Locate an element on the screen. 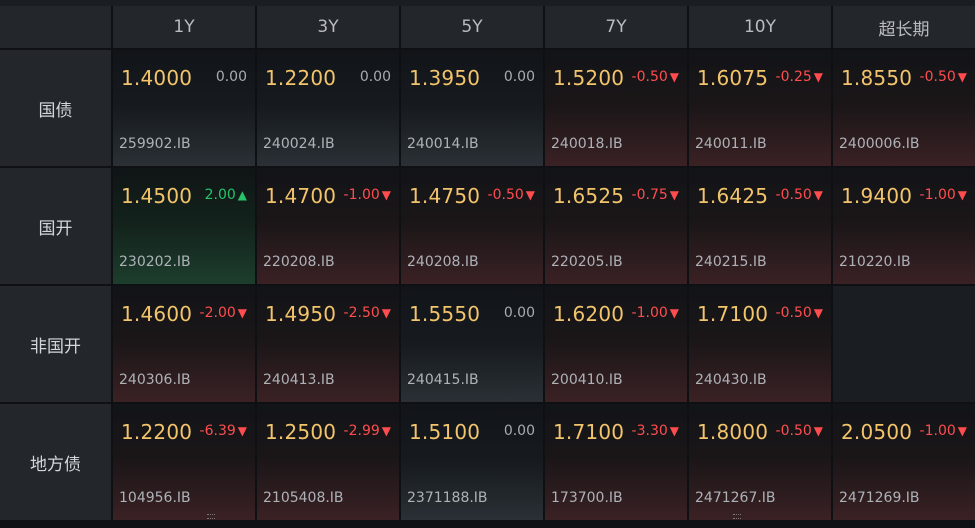  bond-code: 2371188.IB is located at coordinates (447, 498).